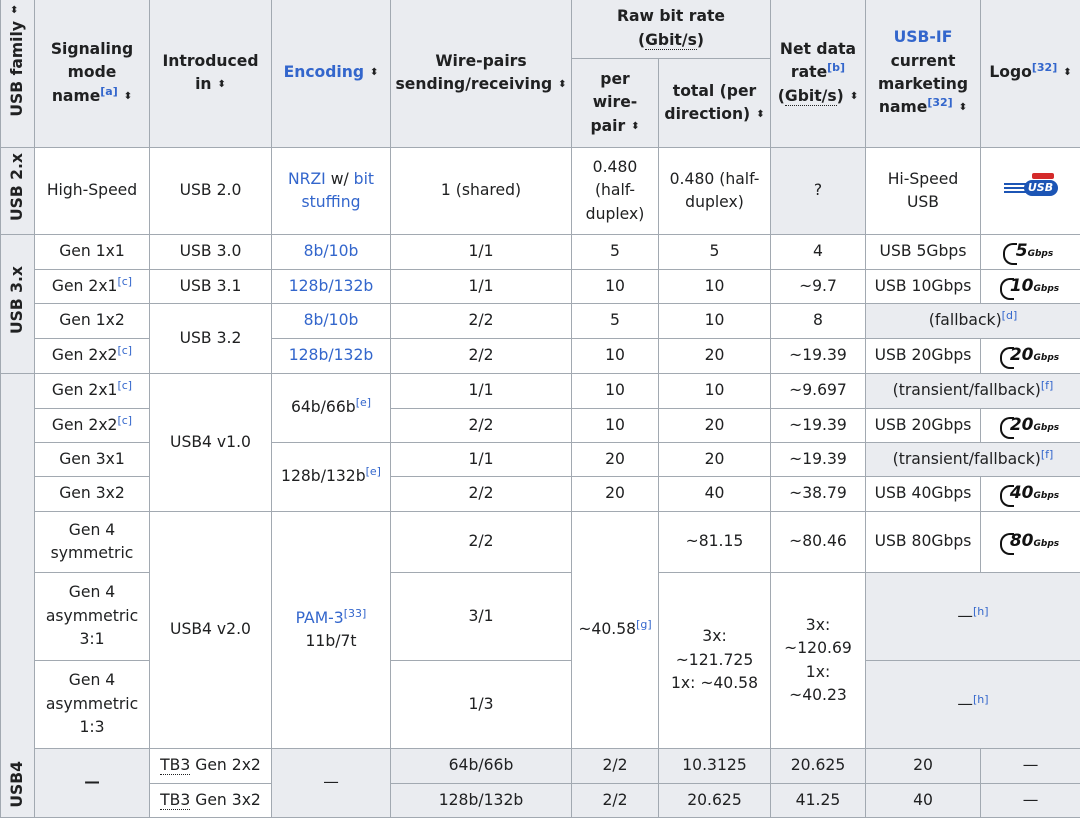  What do you see at coordinates (1010, 315) in the screenshot?
I see `note-d: [d]` at bounding box center [1010, 315].